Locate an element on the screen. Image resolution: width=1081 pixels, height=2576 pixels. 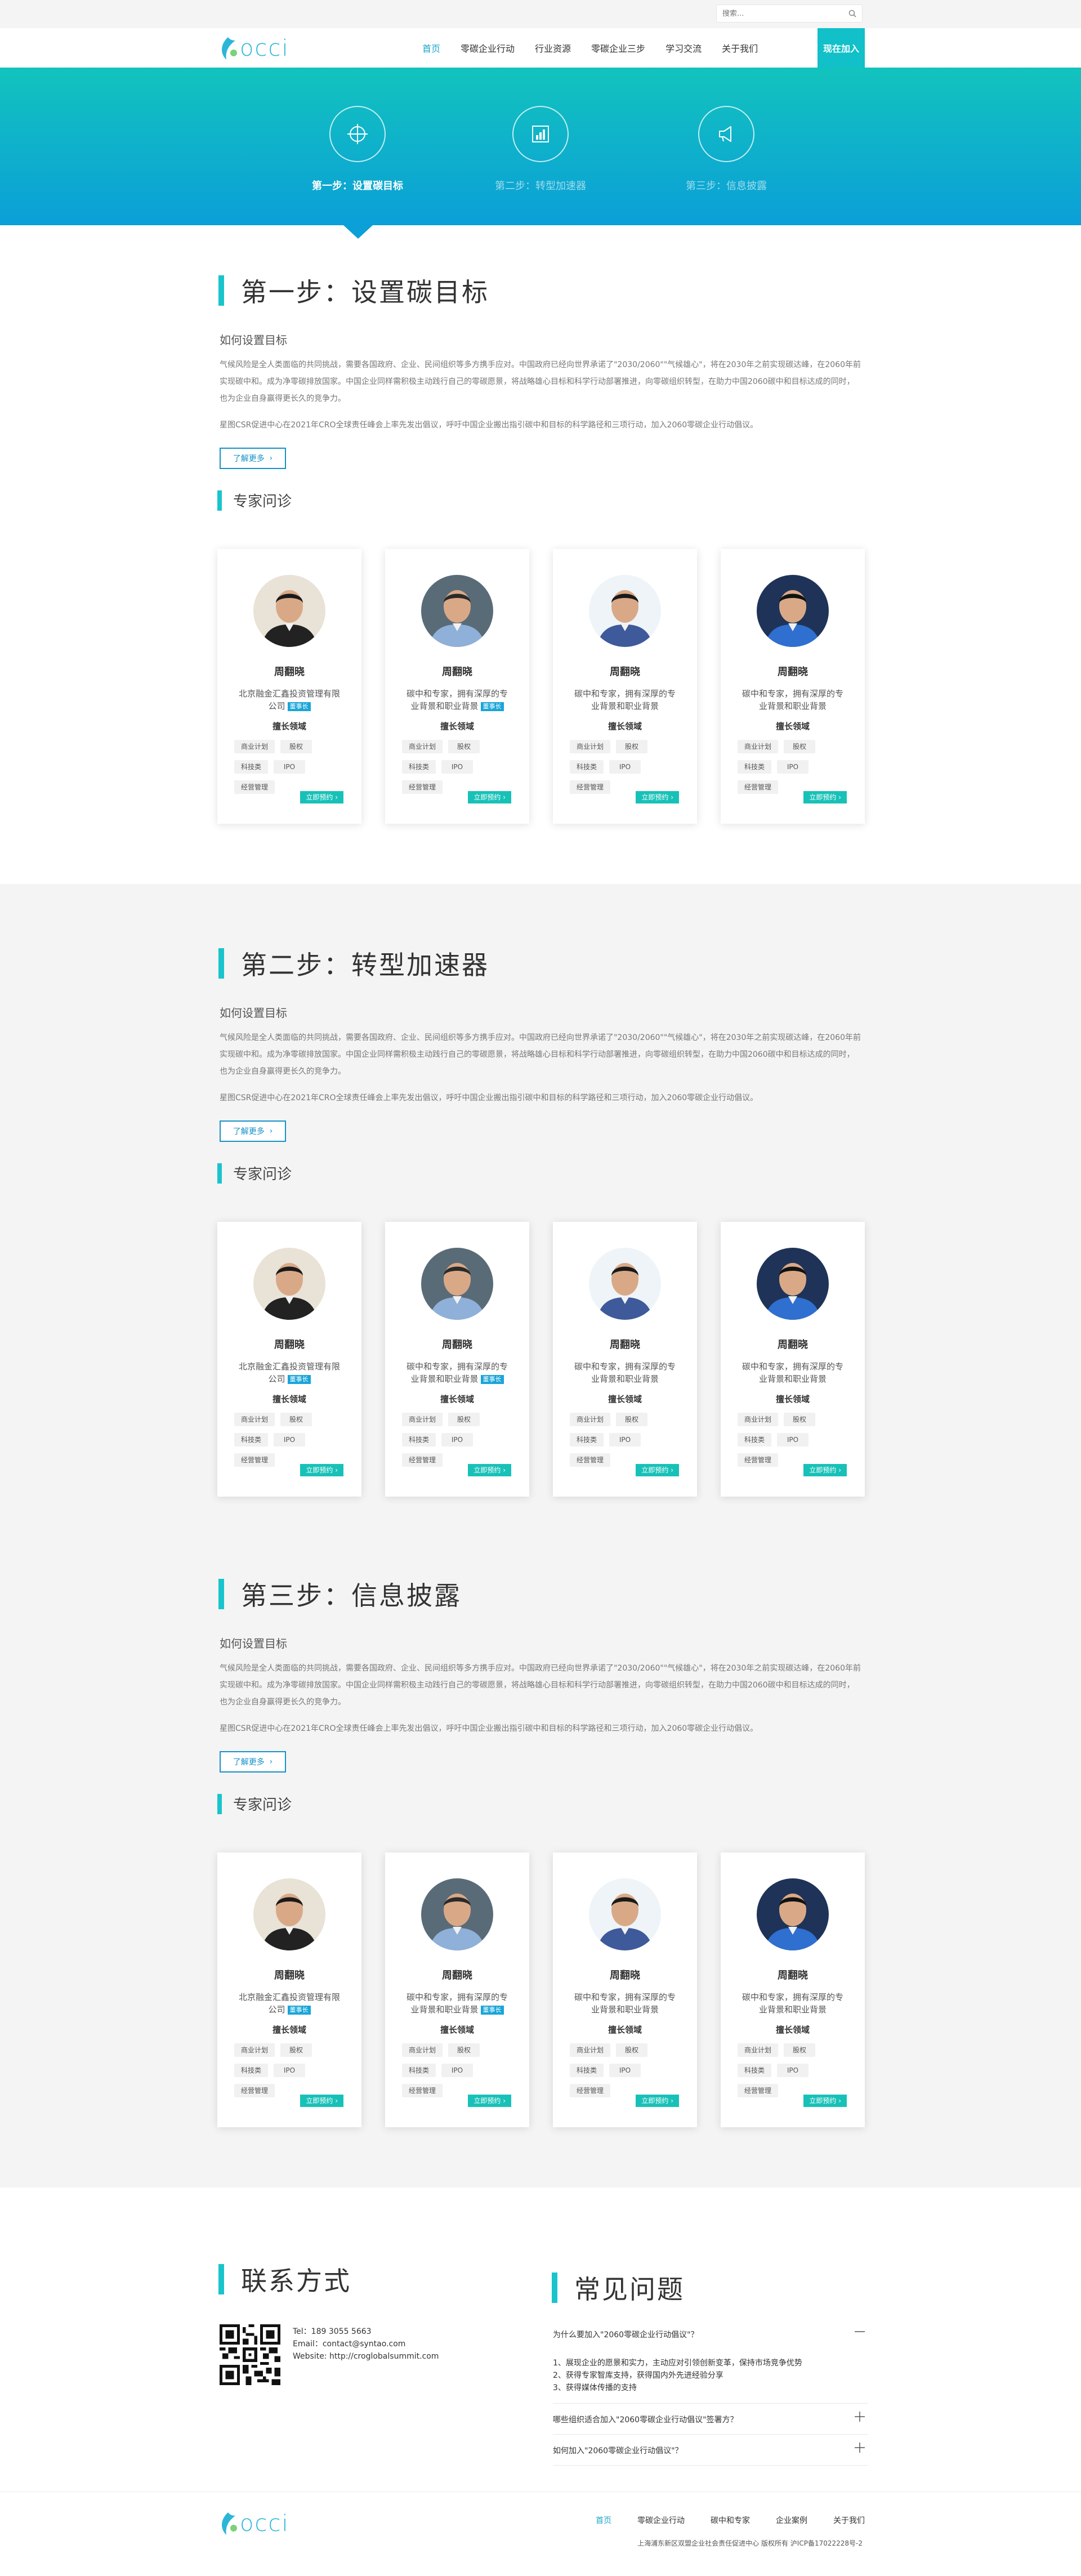
search-icon is located at coordinates (852, 13).